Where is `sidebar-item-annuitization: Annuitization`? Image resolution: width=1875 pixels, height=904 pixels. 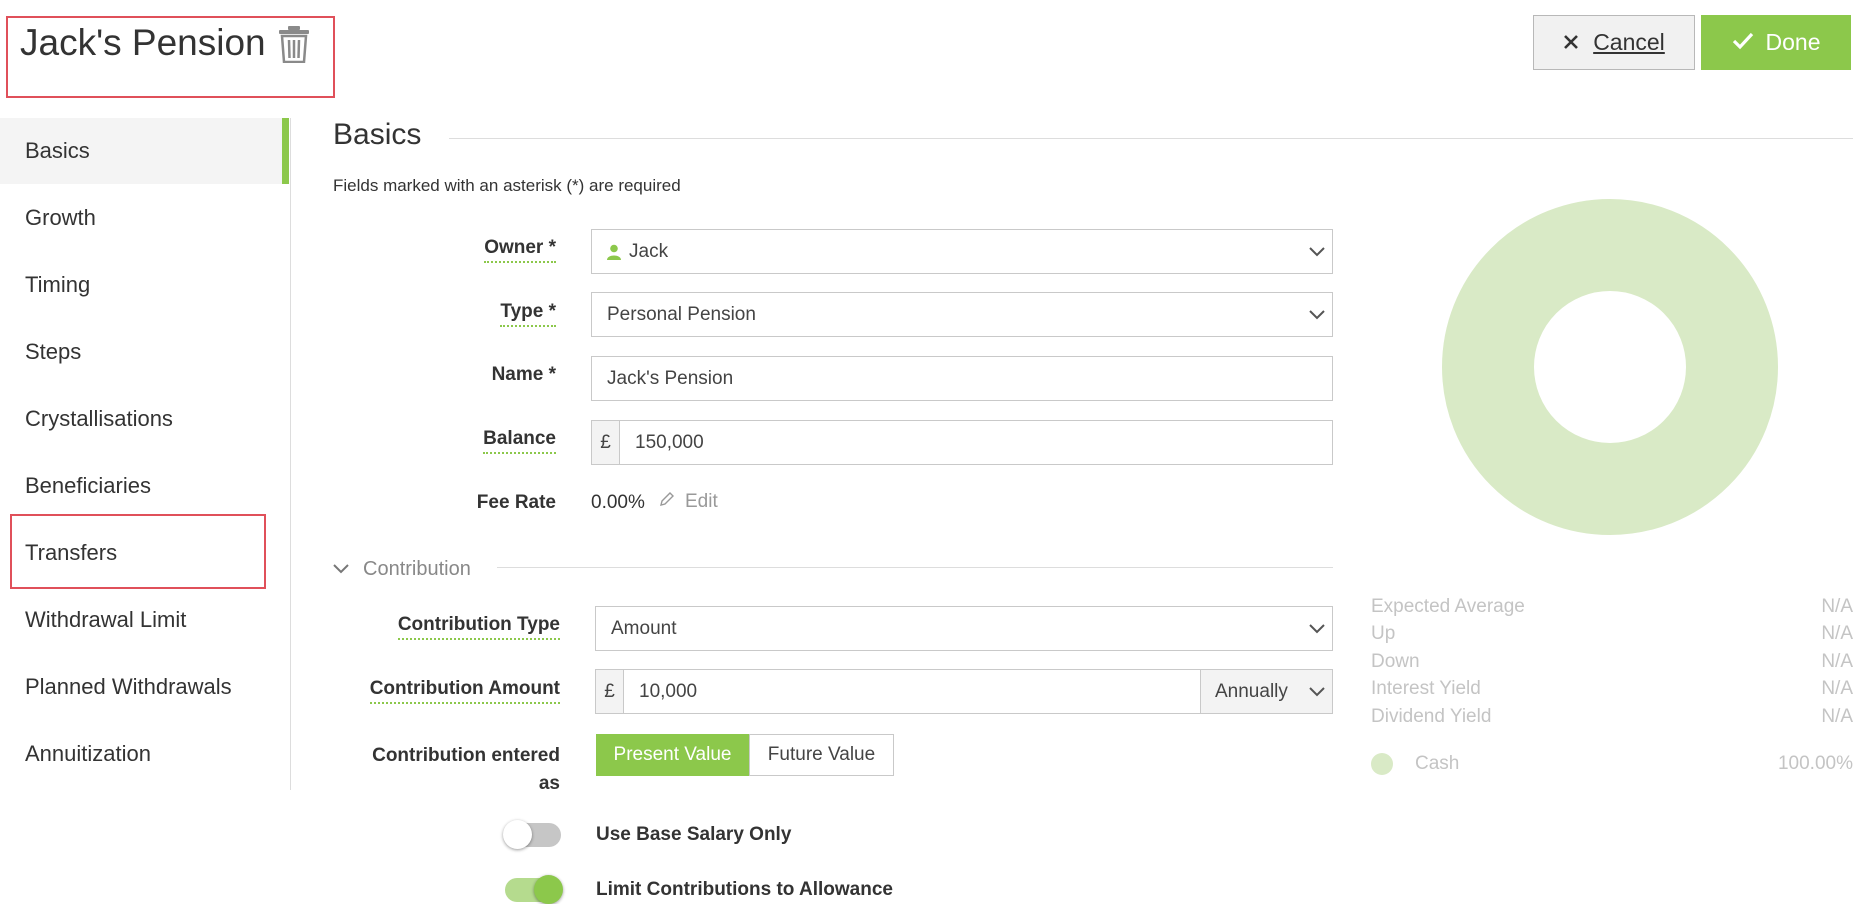 sidebar-item-annuitization: Annuitization is located at coordinates (140, 754).